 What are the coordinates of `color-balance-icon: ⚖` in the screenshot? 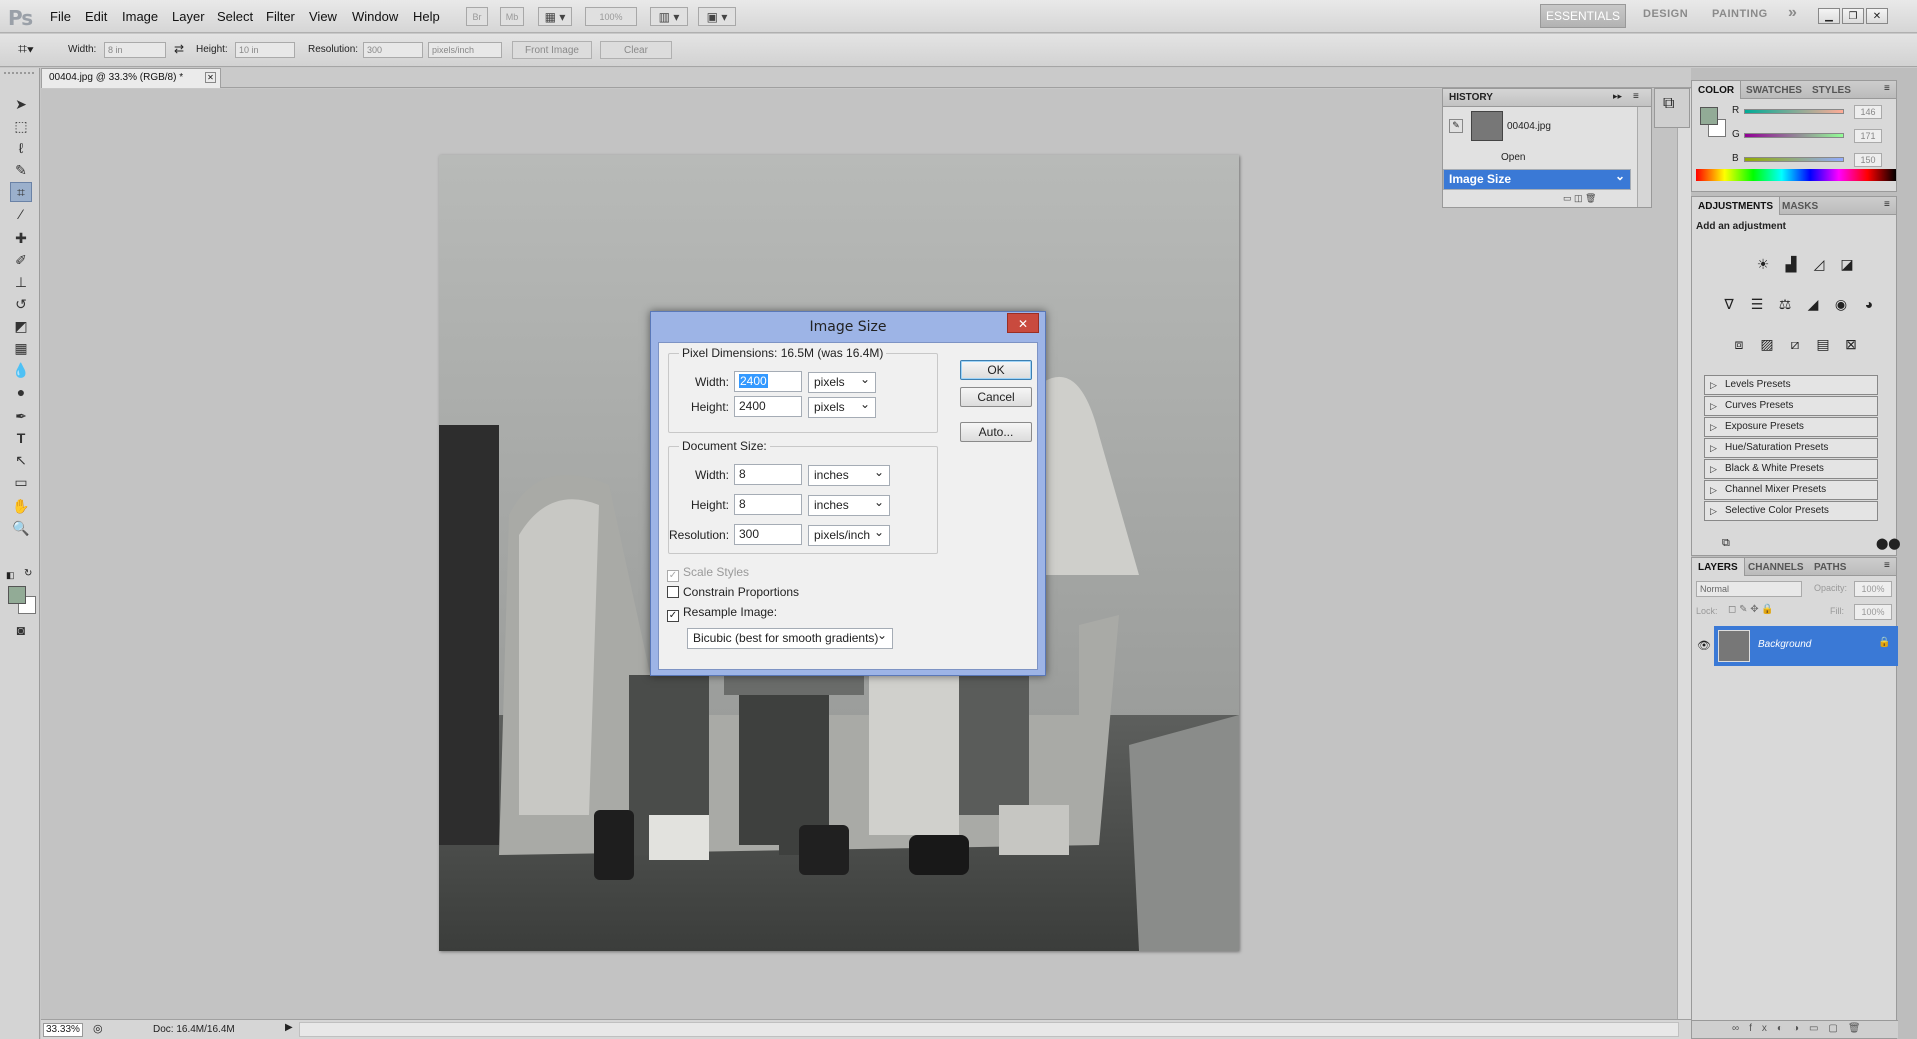 It's located at (1785, 304).